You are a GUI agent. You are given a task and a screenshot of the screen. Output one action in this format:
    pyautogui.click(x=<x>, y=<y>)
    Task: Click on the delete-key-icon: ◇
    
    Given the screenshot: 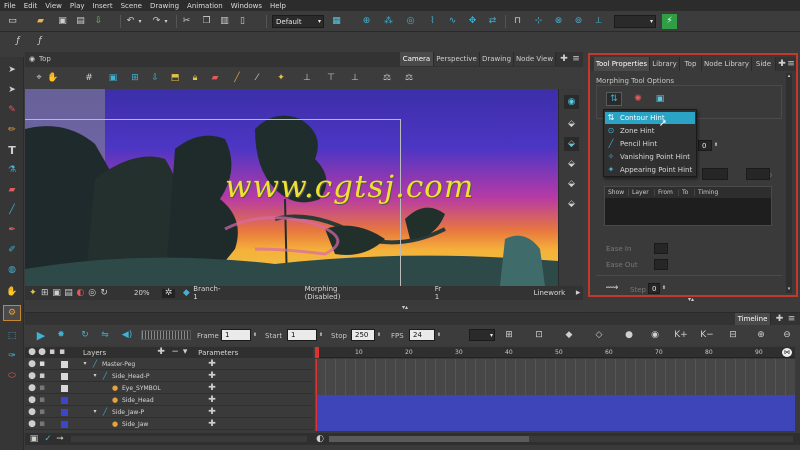 What is the action you would take?
    pyautogui.click(x=599, y=335)
    